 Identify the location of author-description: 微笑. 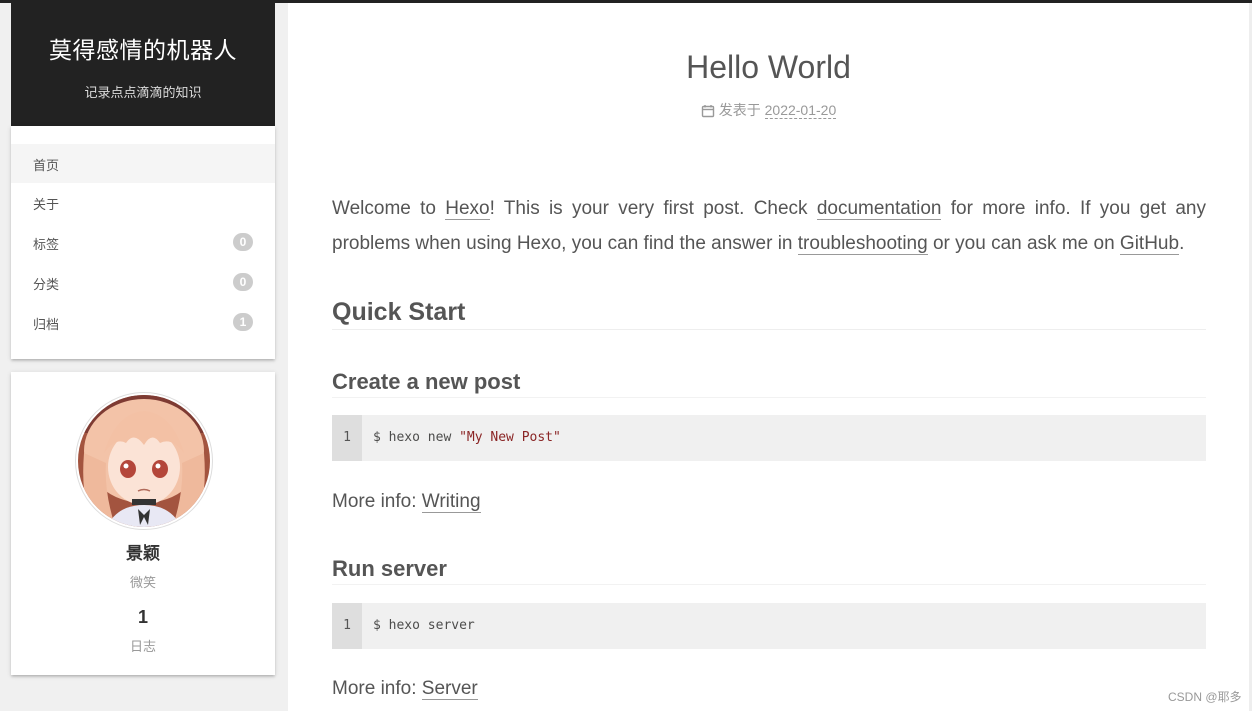
(142, 582).